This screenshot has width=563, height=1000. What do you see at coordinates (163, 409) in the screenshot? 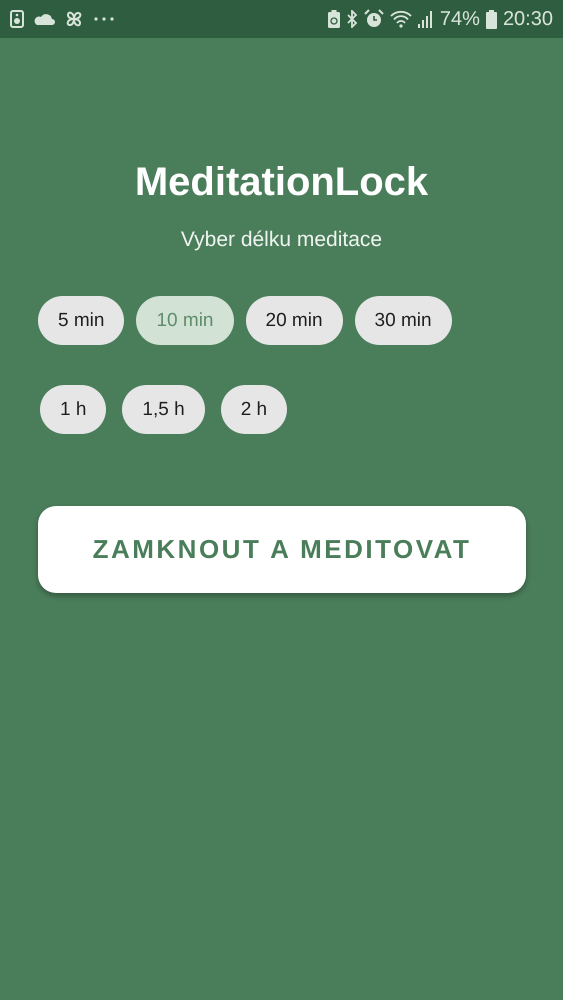
I see `duration-chip: 1,5 h` at bounding box center [163, 409].